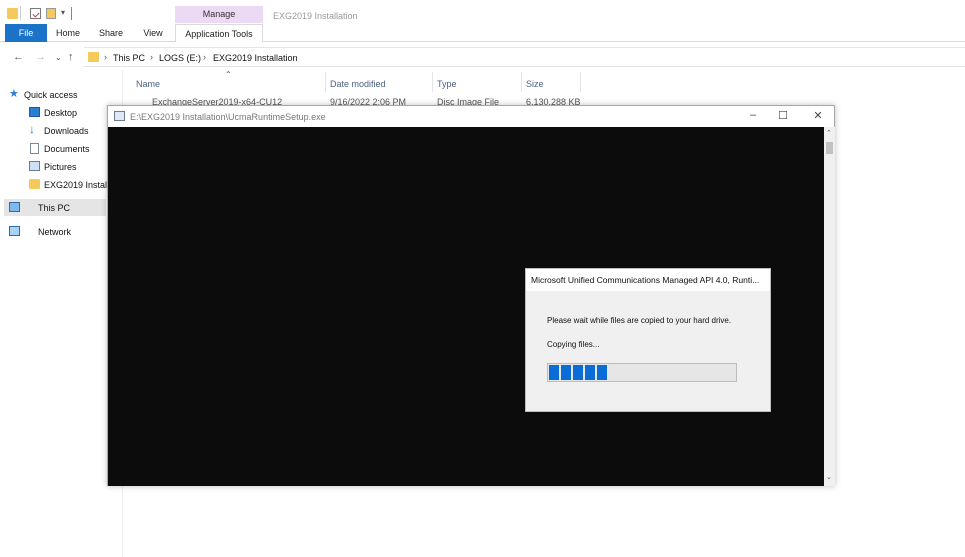 This screenshot has width=965, height=557. Describe the element at coordinates (315, 16) in the screenshot. I see `window-title: EXG2019 Installation` at that location.